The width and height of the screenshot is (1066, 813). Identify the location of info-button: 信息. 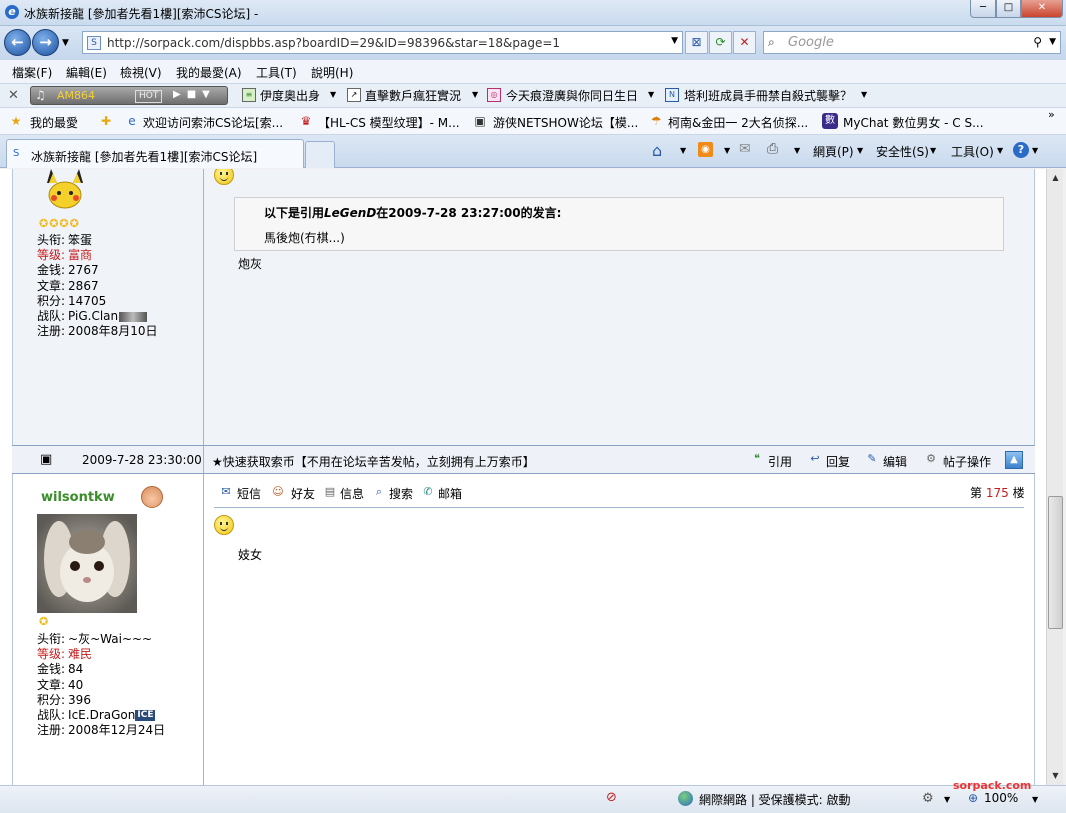
(352, 493).